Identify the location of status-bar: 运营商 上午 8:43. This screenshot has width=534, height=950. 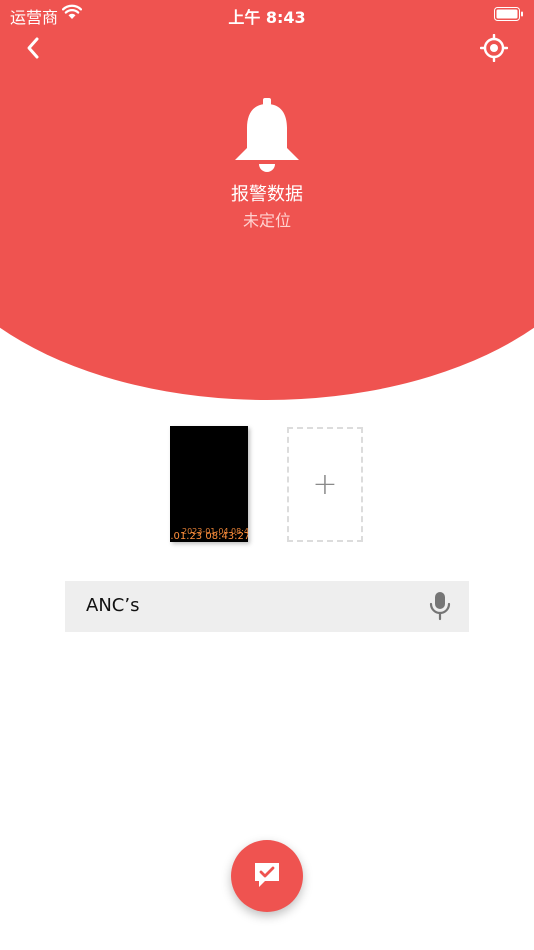
(267, 15).